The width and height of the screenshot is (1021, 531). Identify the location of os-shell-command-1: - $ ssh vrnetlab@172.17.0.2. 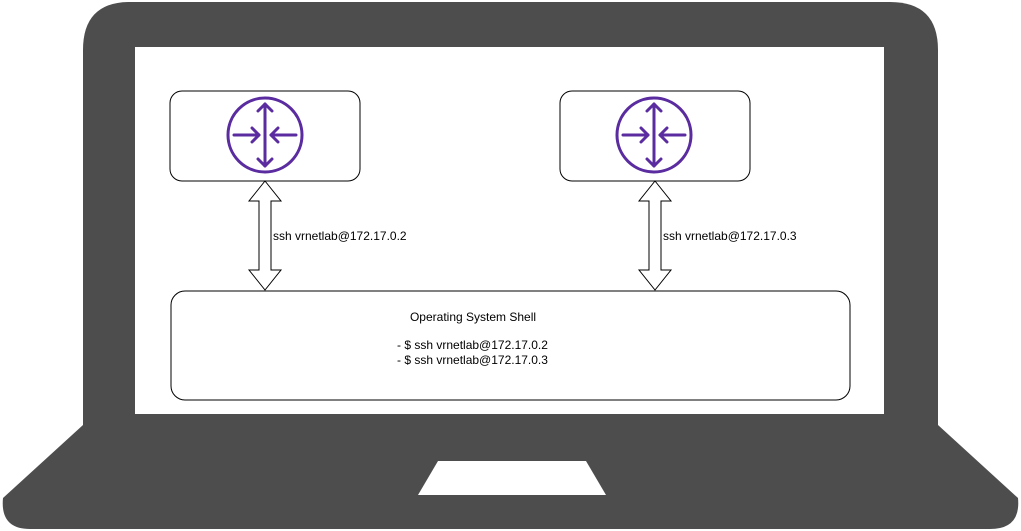
(472, 345).